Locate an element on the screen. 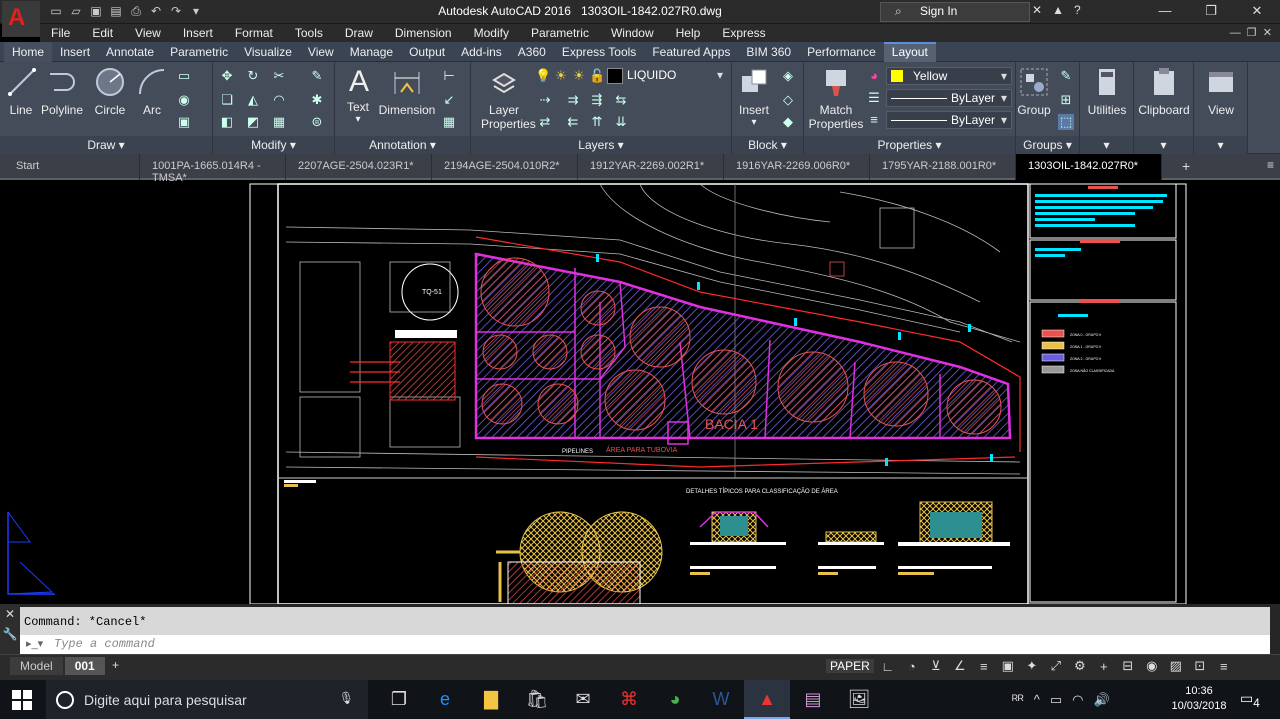 The image size is (1280, 719). group-edit-icon: ⊞ is located at coordinates (1066, 100).